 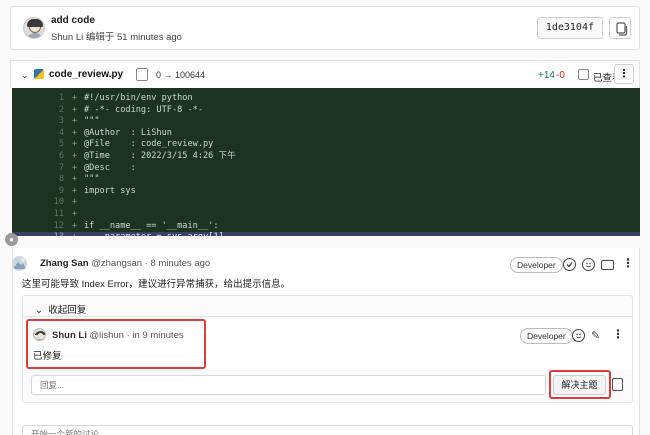 What do you see at coordinates (53, 234) in the screenshot?
I see `line-number: 13` at bounding box center [53, 234].